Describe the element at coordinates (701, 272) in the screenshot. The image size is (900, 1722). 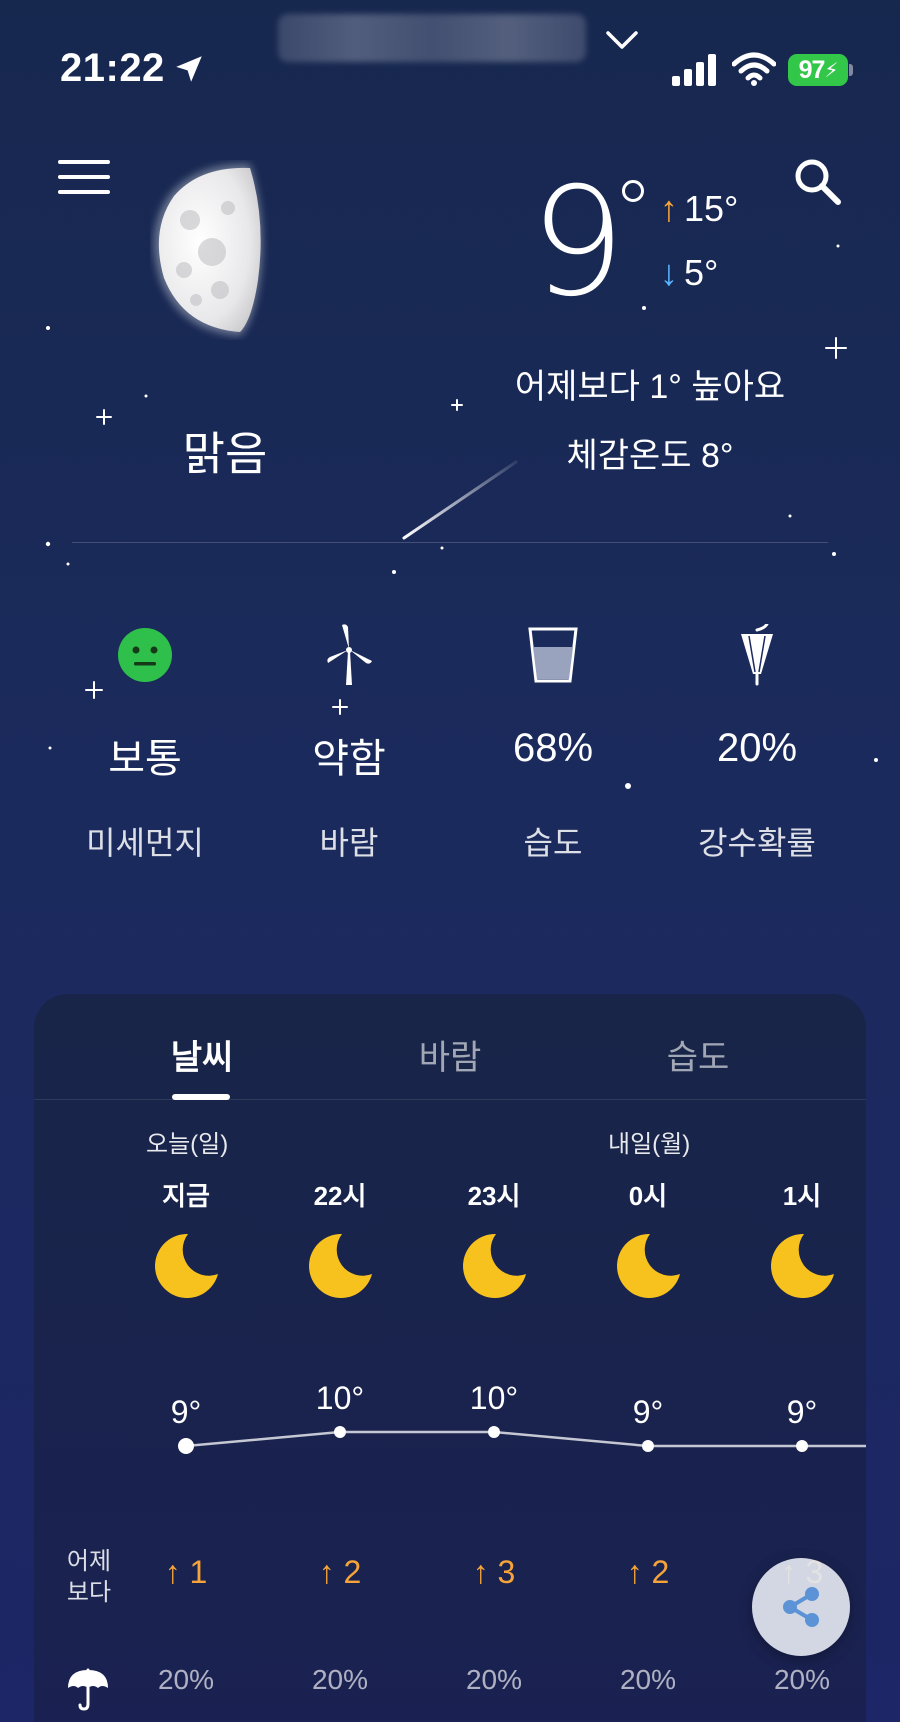
I see `low-temp-value: 5°` at that location.